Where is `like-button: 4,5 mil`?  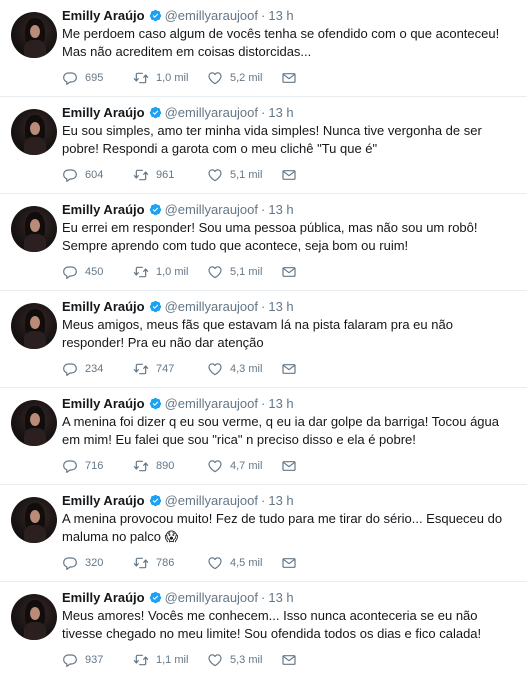
like-button: 4,5 mil is located at coordinates (234, 563).